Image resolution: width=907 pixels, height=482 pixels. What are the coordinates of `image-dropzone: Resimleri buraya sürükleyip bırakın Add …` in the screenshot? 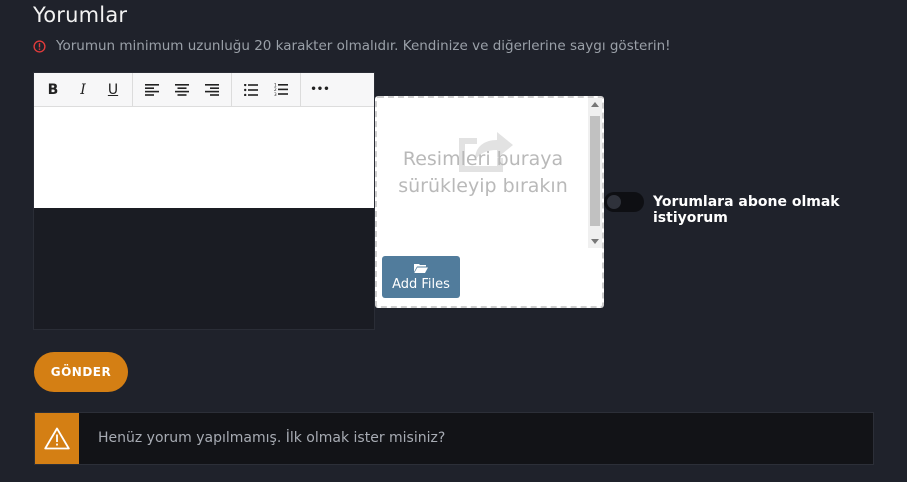 It's located at (489, 202).